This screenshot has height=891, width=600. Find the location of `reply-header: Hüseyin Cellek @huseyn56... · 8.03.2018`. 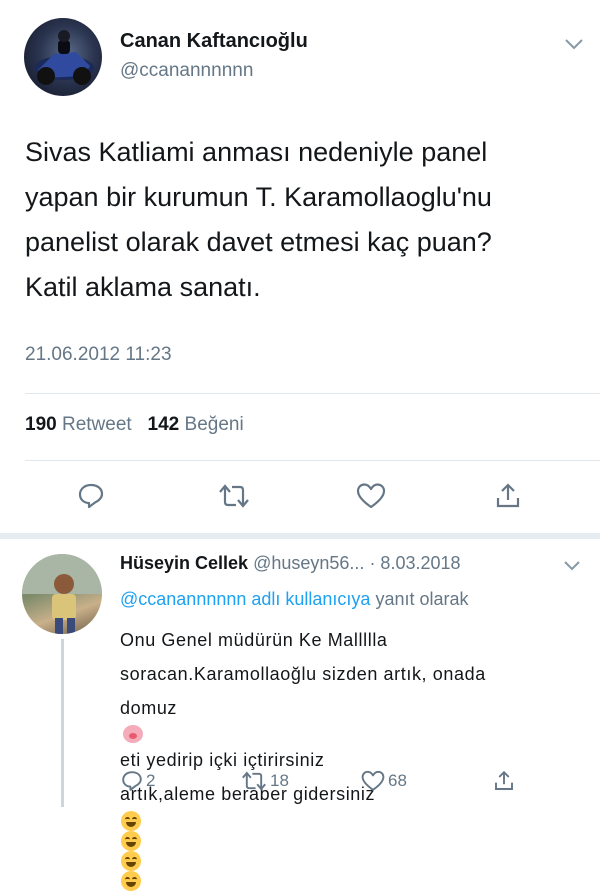

reply-header: Hüseyin Cellek @huseyn56... · 8.03.2018 is located at coordinates (290, 563).